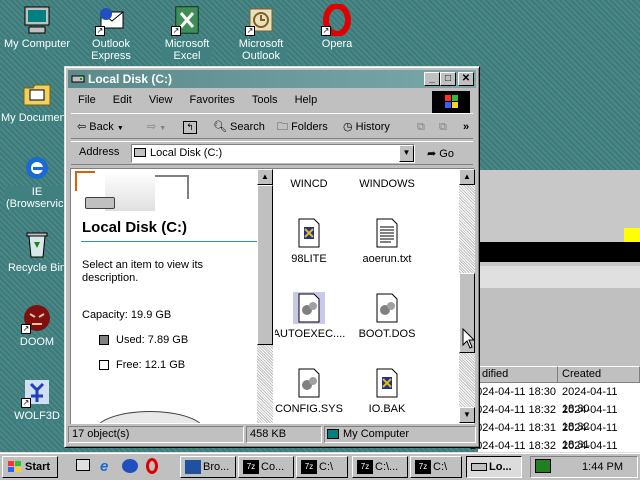 This screenshot has height=480, width=640. Describe the element at coordinates (322, 467) in the screenshot. I see `taskbar-button-7zip-2: 7z C:\` at that location.